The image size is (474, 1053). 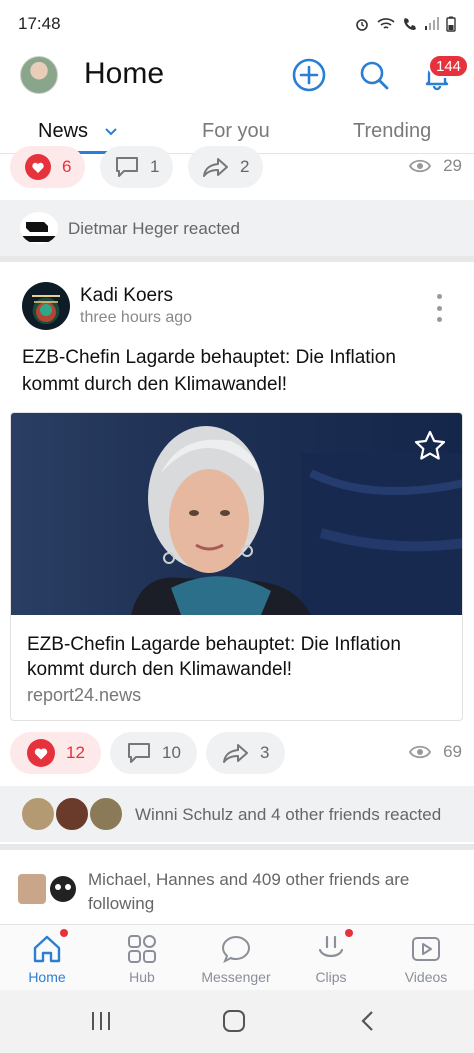 What do you see at coordinates (63, 131) in the screenshot?
I see `tab-news-label: News` at bounding box center [63, 131].